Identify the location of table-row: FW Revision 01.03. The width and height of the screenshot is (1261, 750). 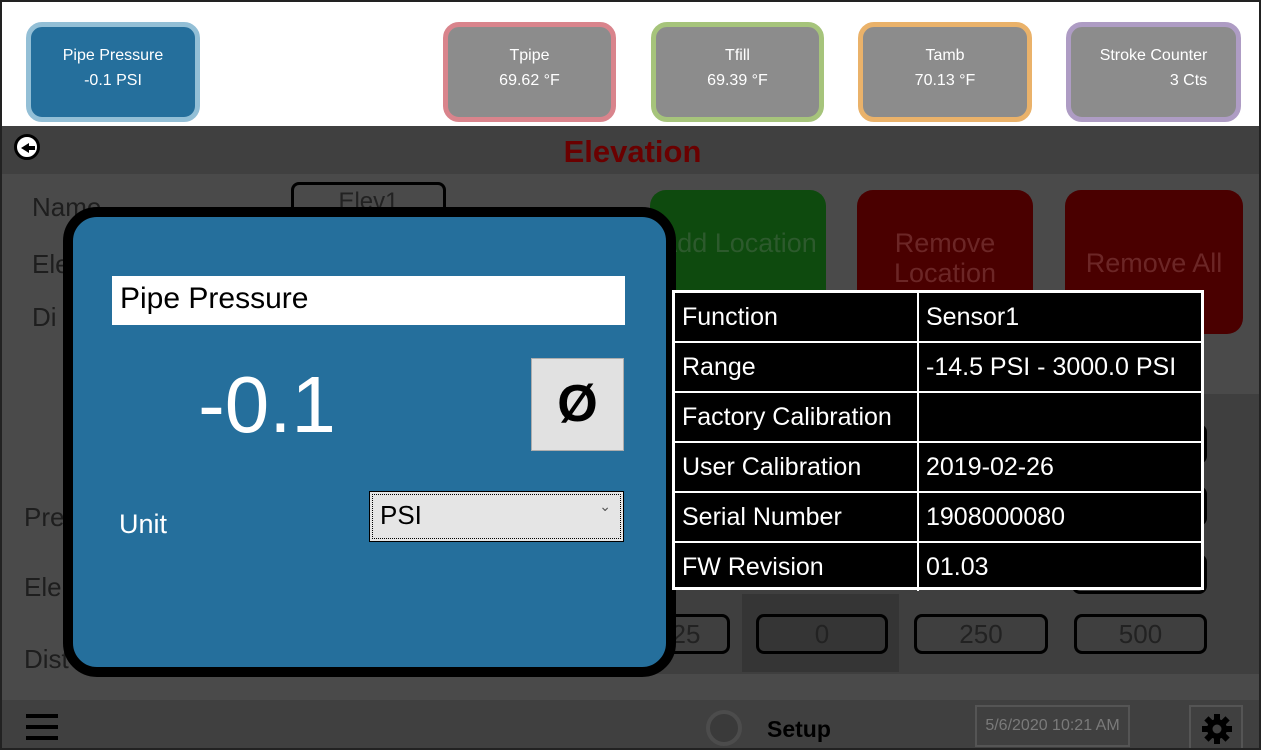
(938, 568).